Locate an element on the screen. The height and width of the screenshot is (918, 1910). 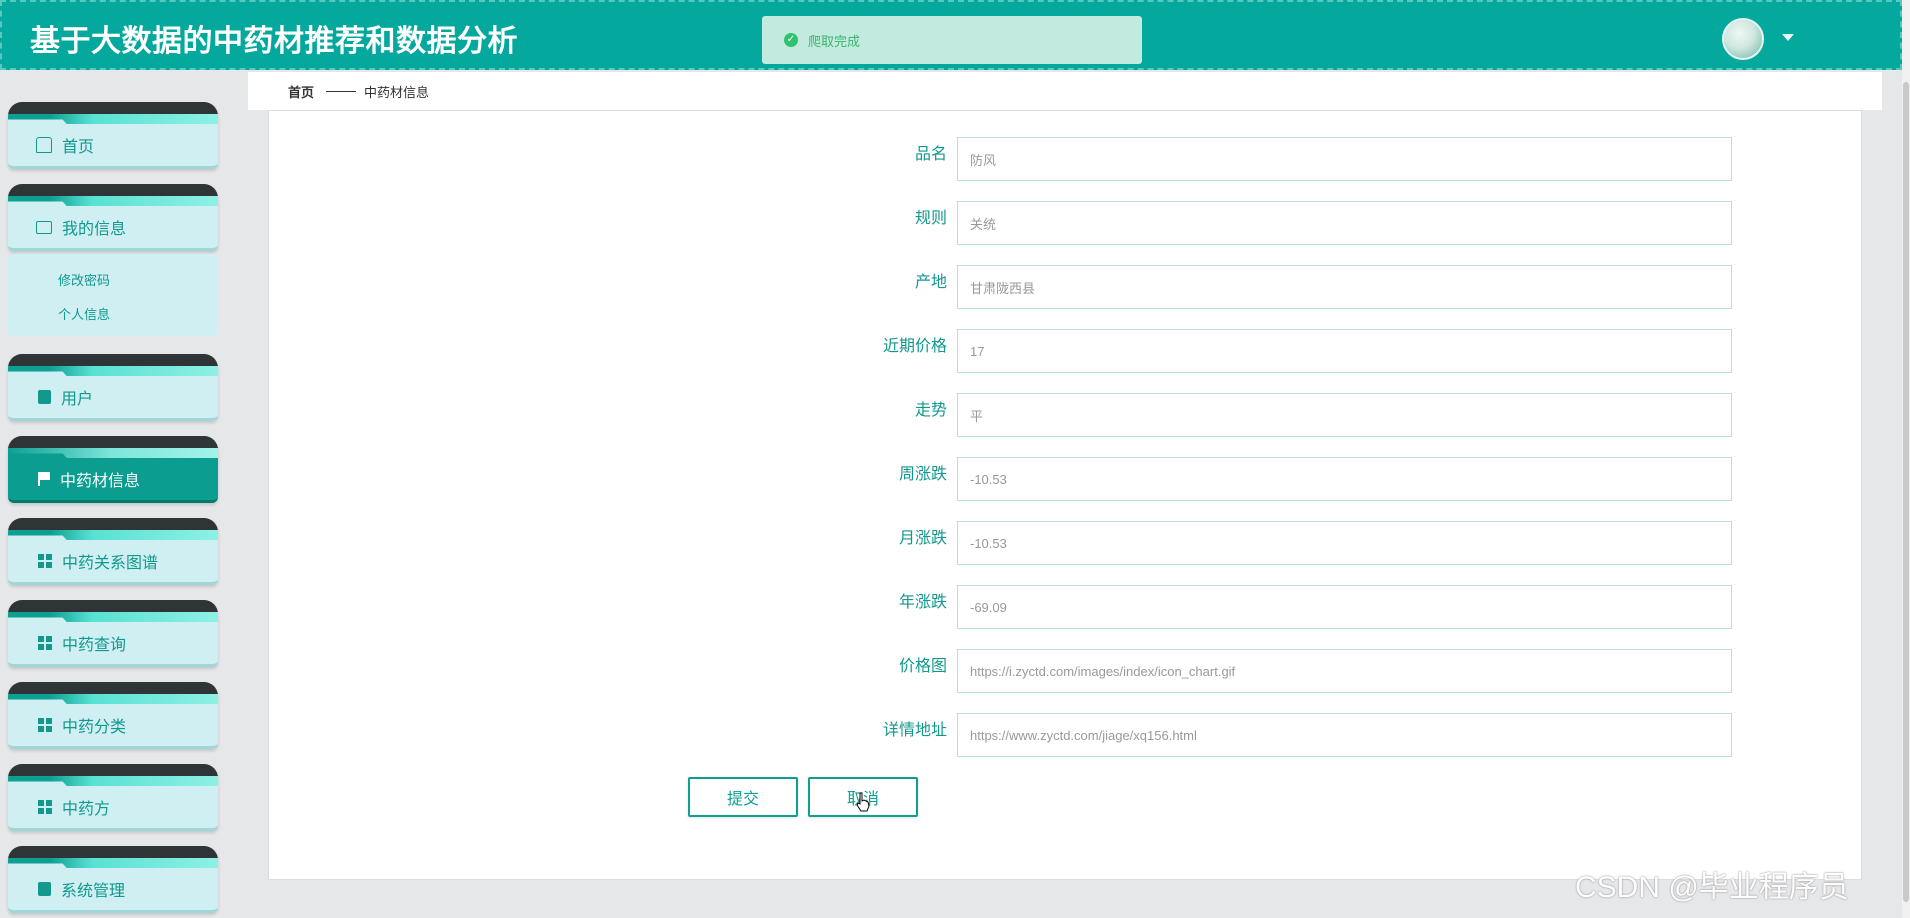
top-header: 基于大数据的中药材推荐和数据分析 ✓ 爬取完成 is located at coordinates (951, 35).